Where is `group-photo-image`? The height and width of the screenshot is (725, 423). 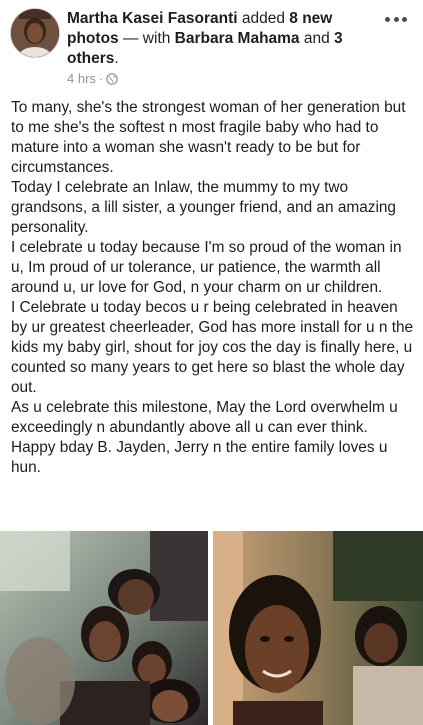
group-photo-image is located at coordinates (104, 628).